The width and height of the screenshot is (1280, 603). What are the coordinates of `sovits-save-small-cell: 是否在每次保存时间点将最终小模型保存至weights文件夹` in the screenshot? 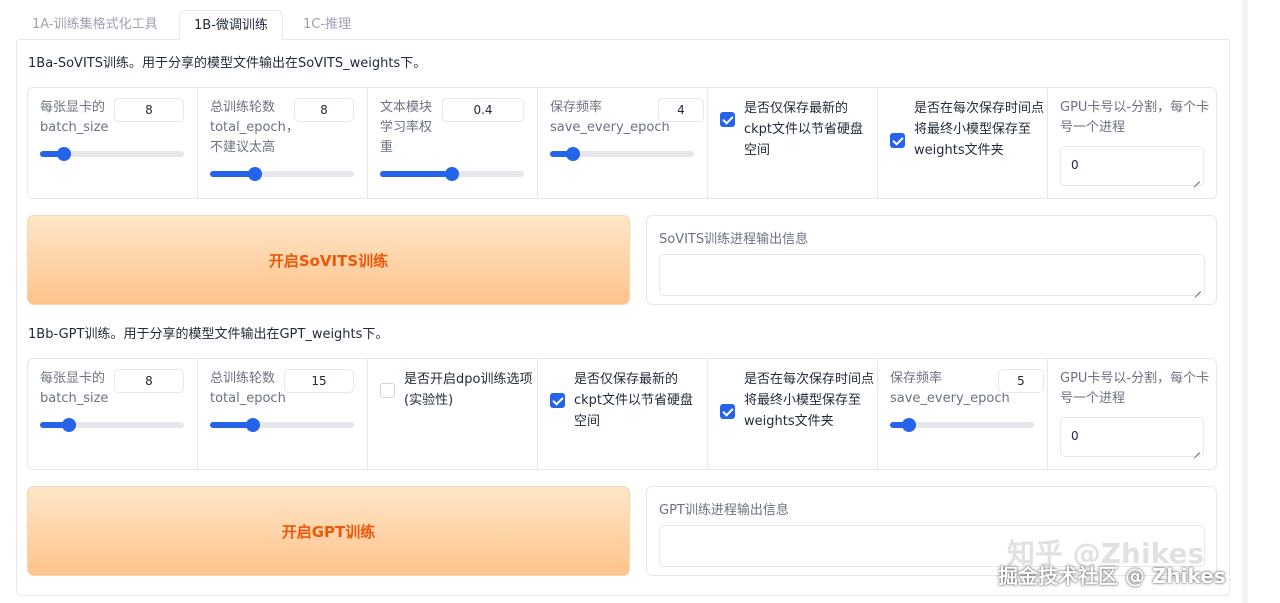 It's located at (963, 143).